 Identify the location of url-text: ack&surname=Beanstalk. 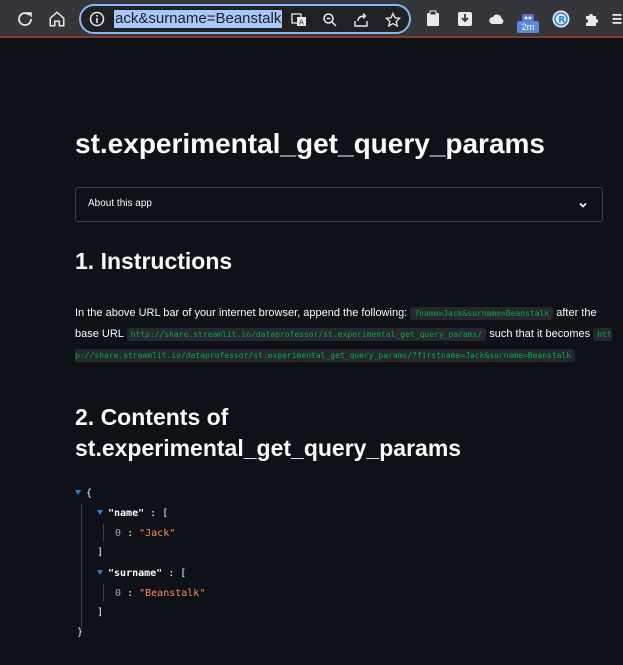
(198, 19).